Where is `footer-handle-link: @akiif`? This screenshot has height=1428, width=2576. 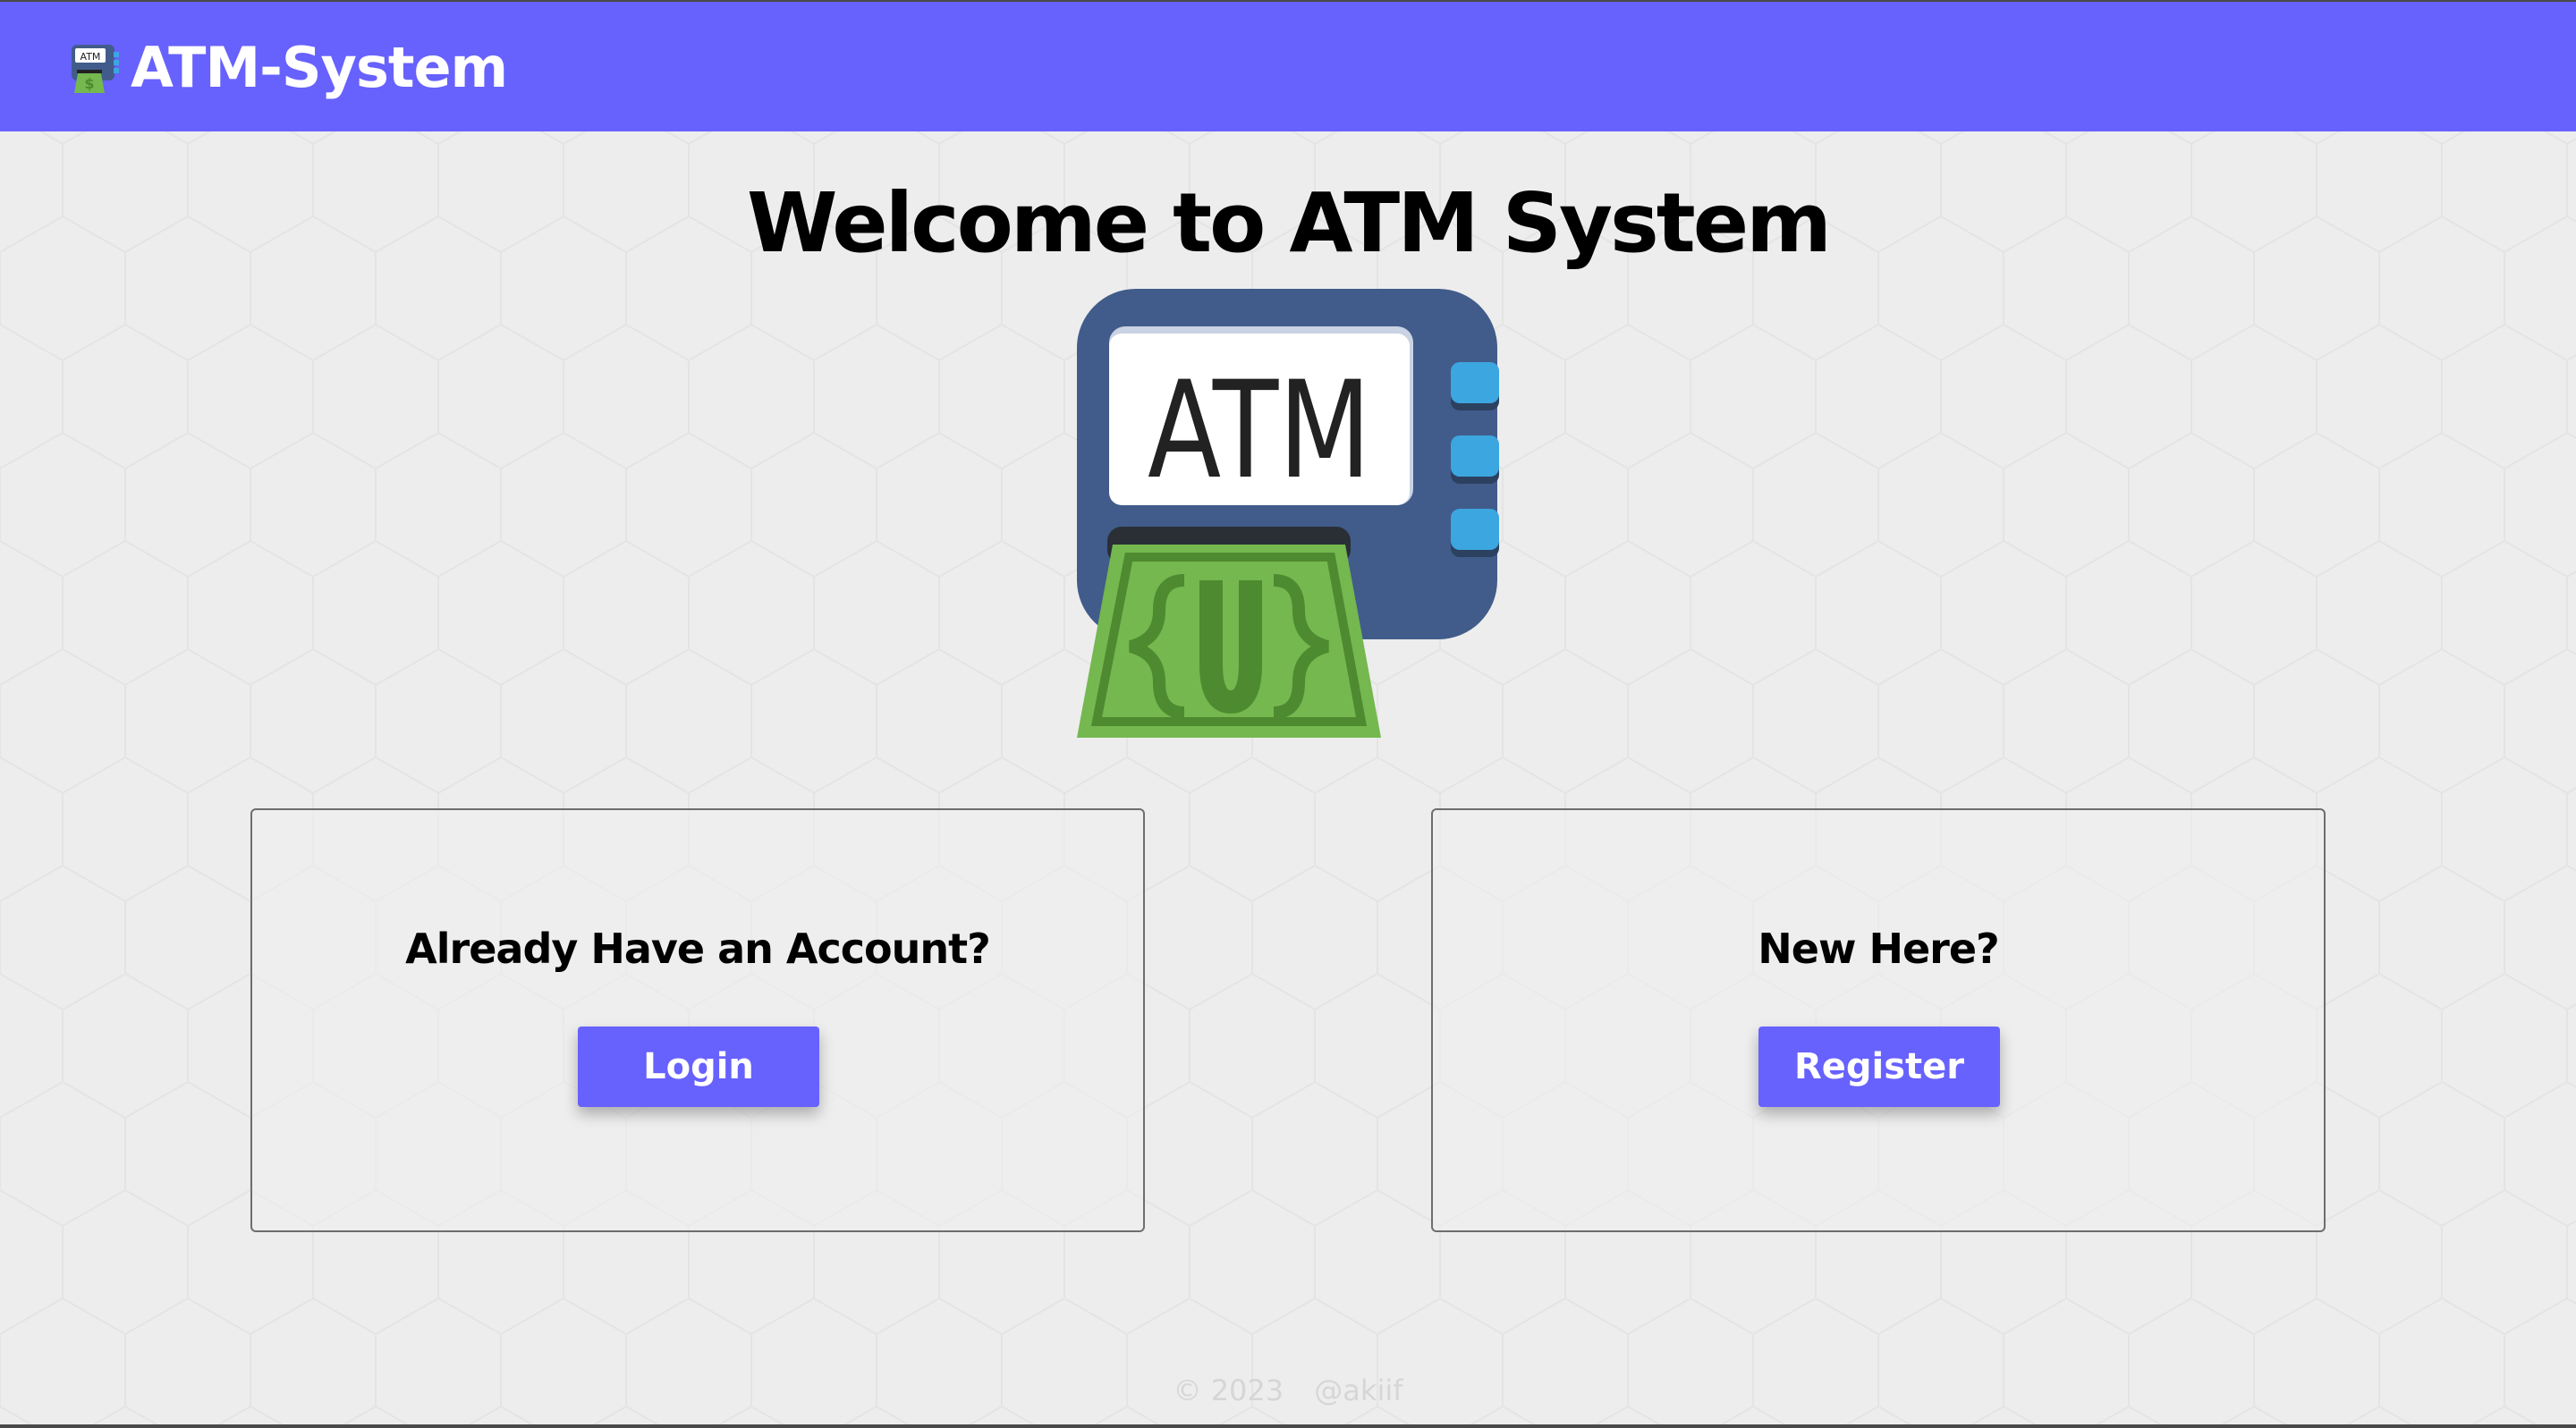 footer-handle-link: @akiif is located at coordinates (1358, 1390).